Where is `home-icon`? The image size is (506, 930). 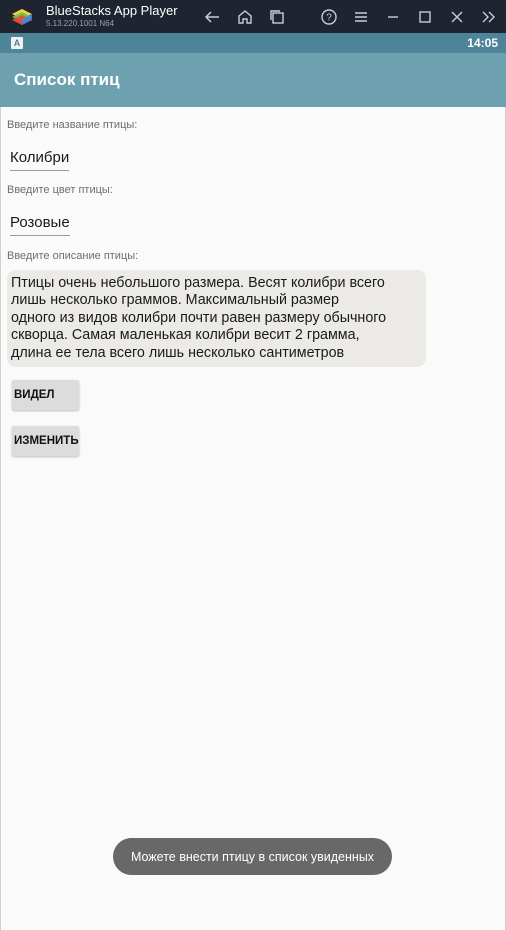 home-icon is located at coordinates (245, 17).